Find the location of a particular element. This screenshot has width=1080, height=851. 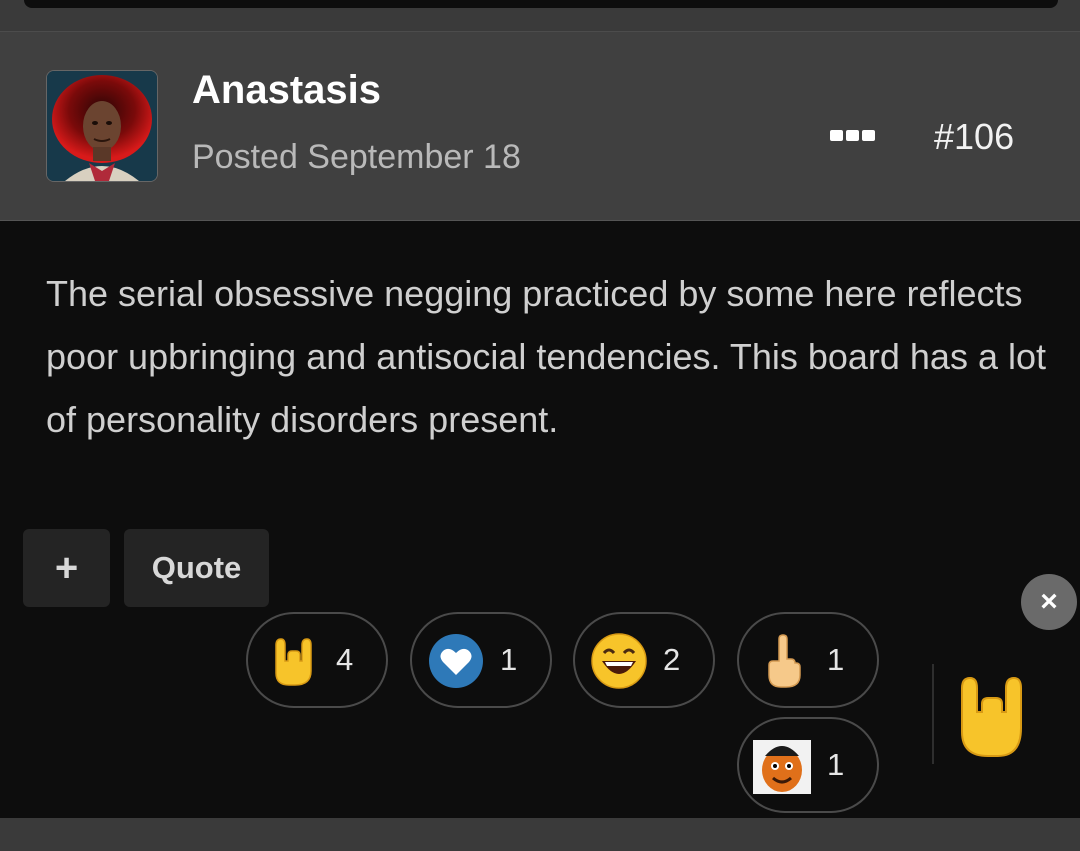

post-number-link: #106 is located at coordinates (974, 137).